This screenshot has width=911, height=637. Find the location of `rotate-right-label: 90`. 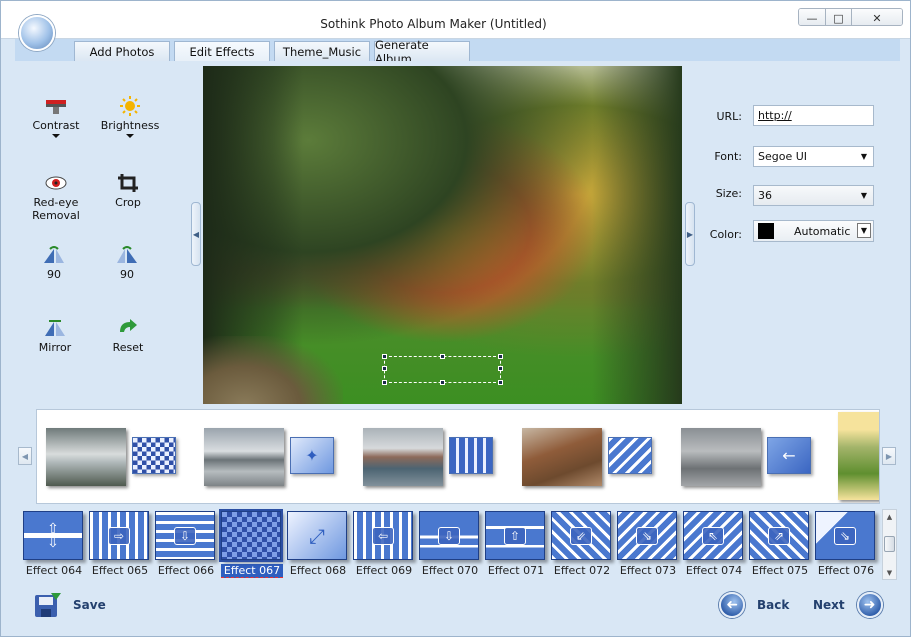

rotate-right-label: 90 is located at coordinates (127, 274).